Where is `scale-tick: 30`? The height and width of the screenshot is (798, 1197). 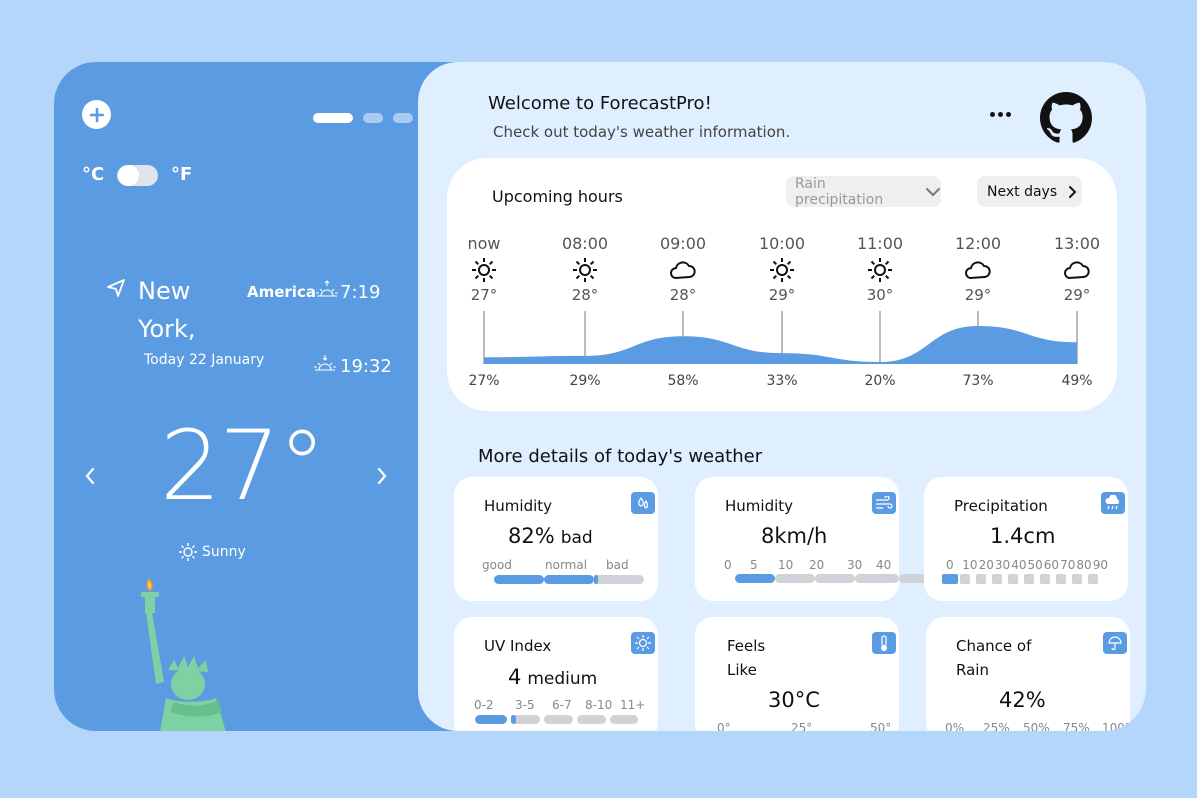
scale-tick: 30 is located at coordinates (1002, 565).